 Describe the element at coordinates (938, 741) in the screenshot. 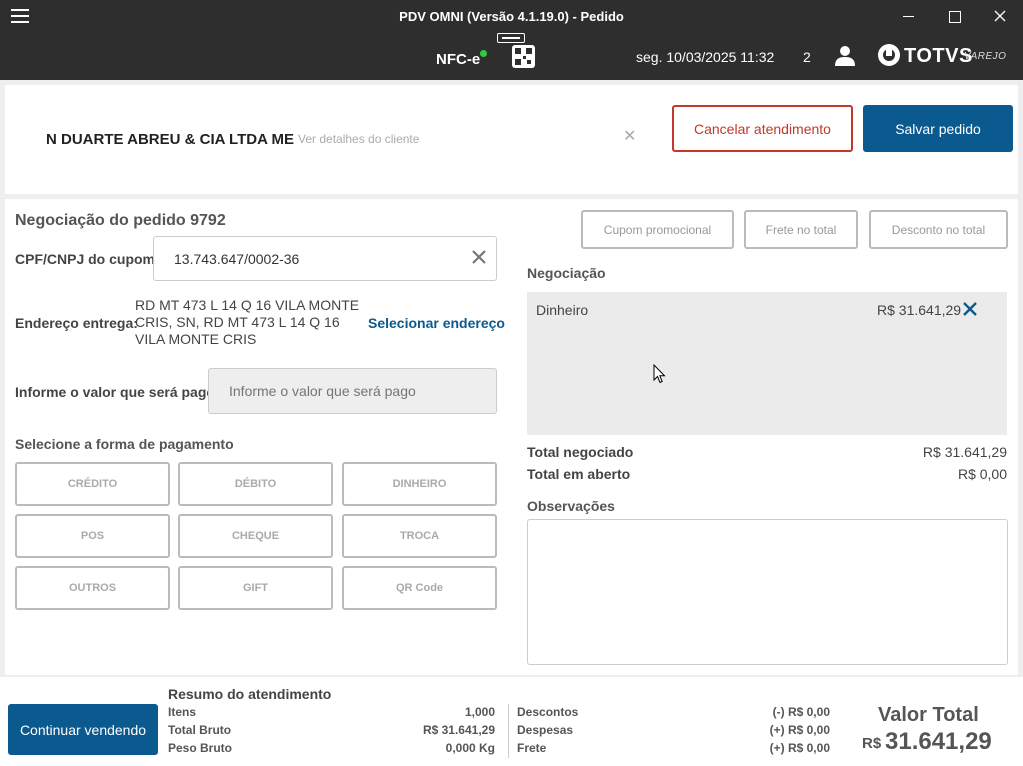

I see `total-value: 31.641,29` at that location.